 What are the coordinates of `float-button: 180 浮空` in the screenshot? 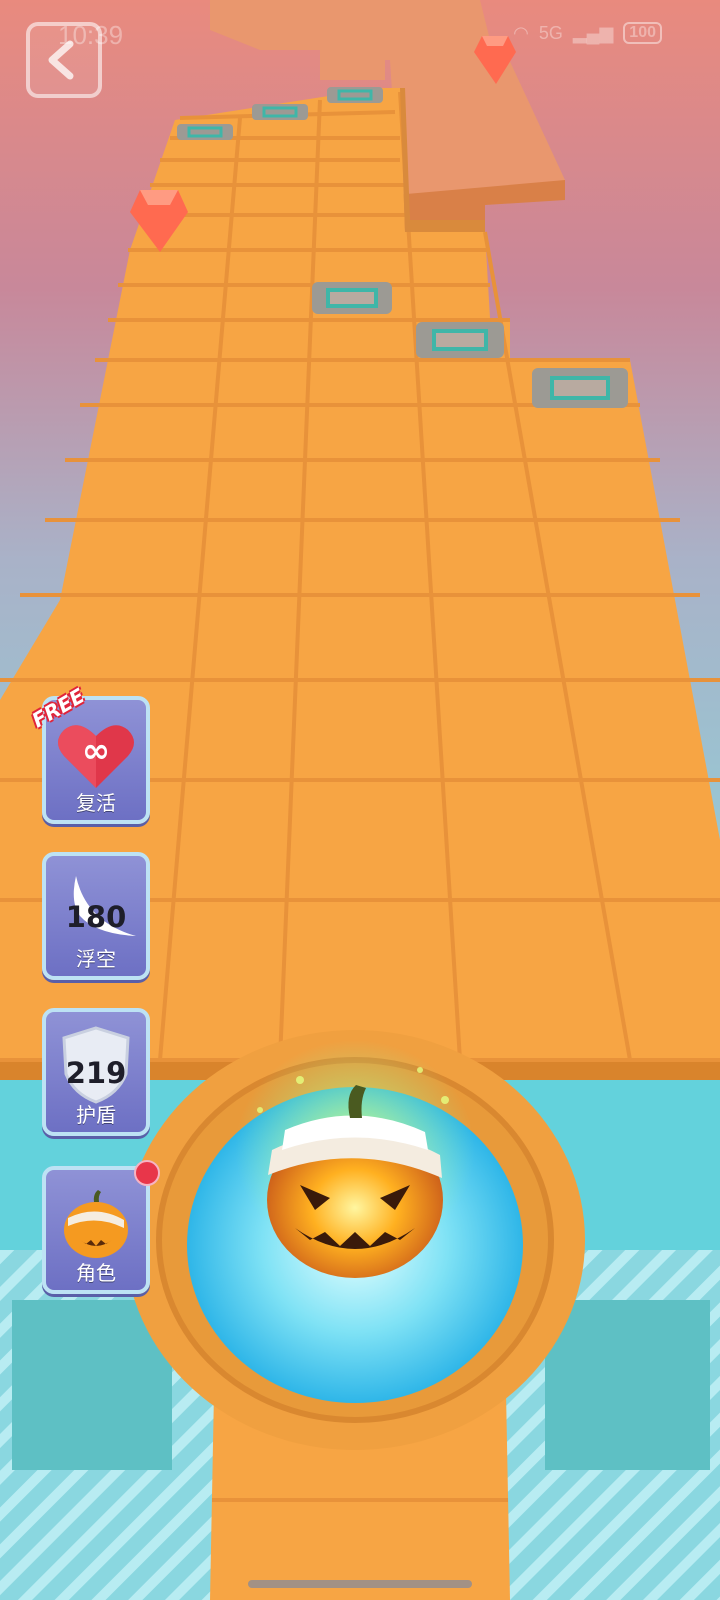 It's located at (96, 916).